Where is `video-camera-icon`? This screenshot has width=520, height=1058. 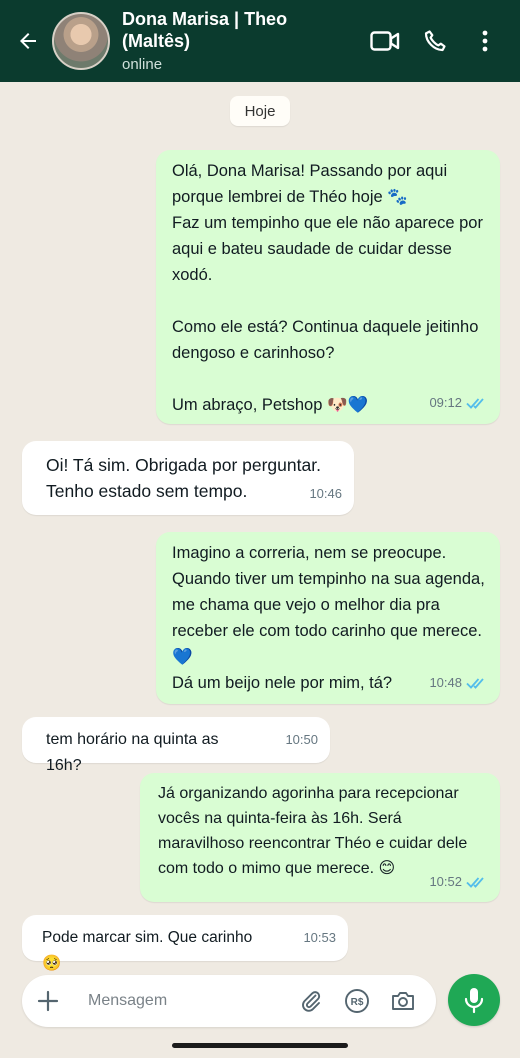
video-camera-icon is located at coordinates (385, 41).